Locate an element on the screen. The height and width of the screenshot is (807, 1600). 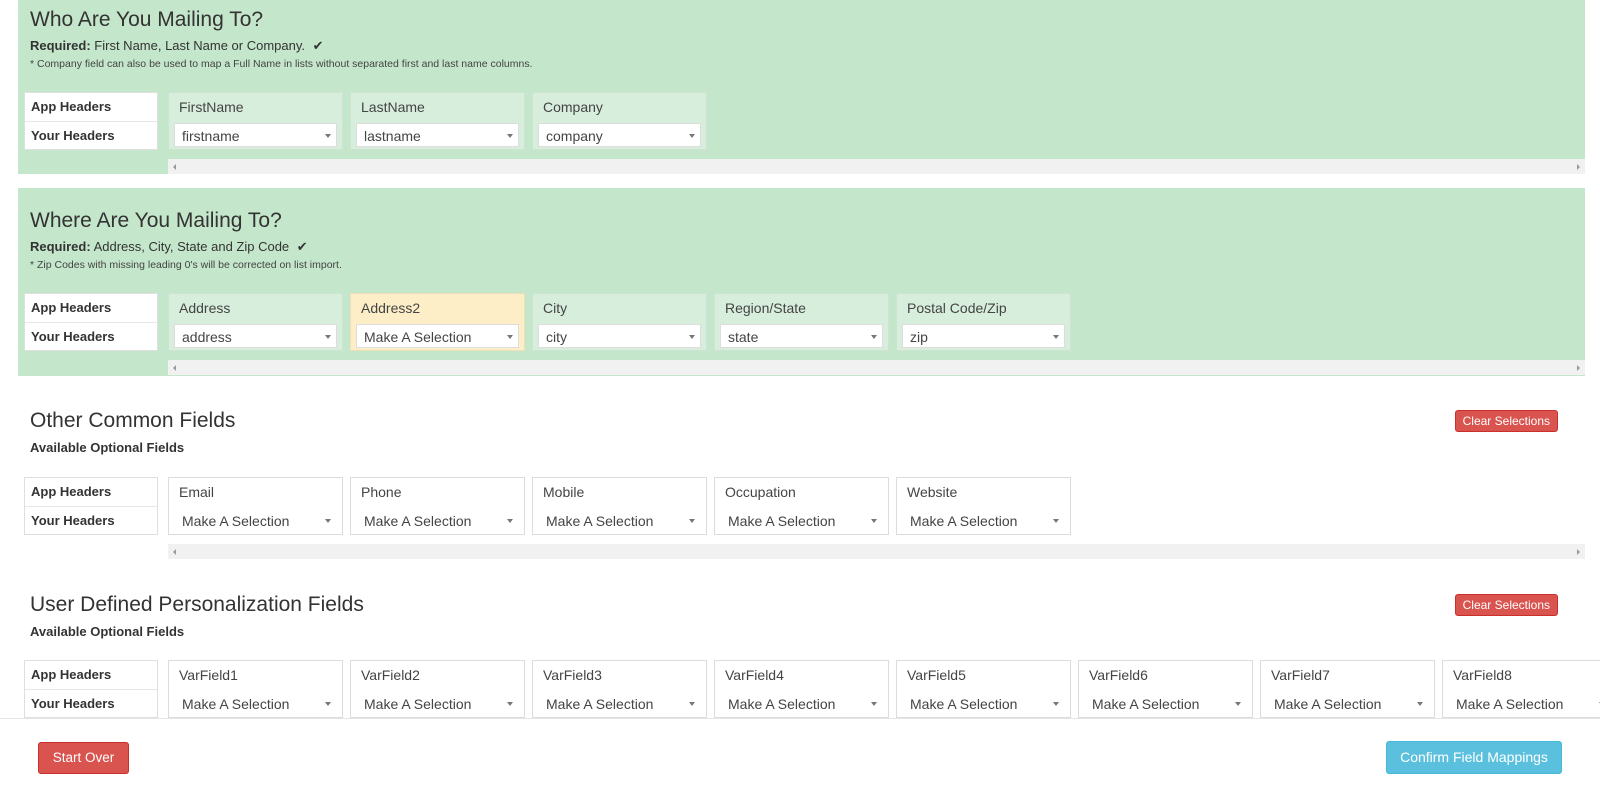
field-varfield1: VarField1 Make A Selection is located at coordinates (255, 689).